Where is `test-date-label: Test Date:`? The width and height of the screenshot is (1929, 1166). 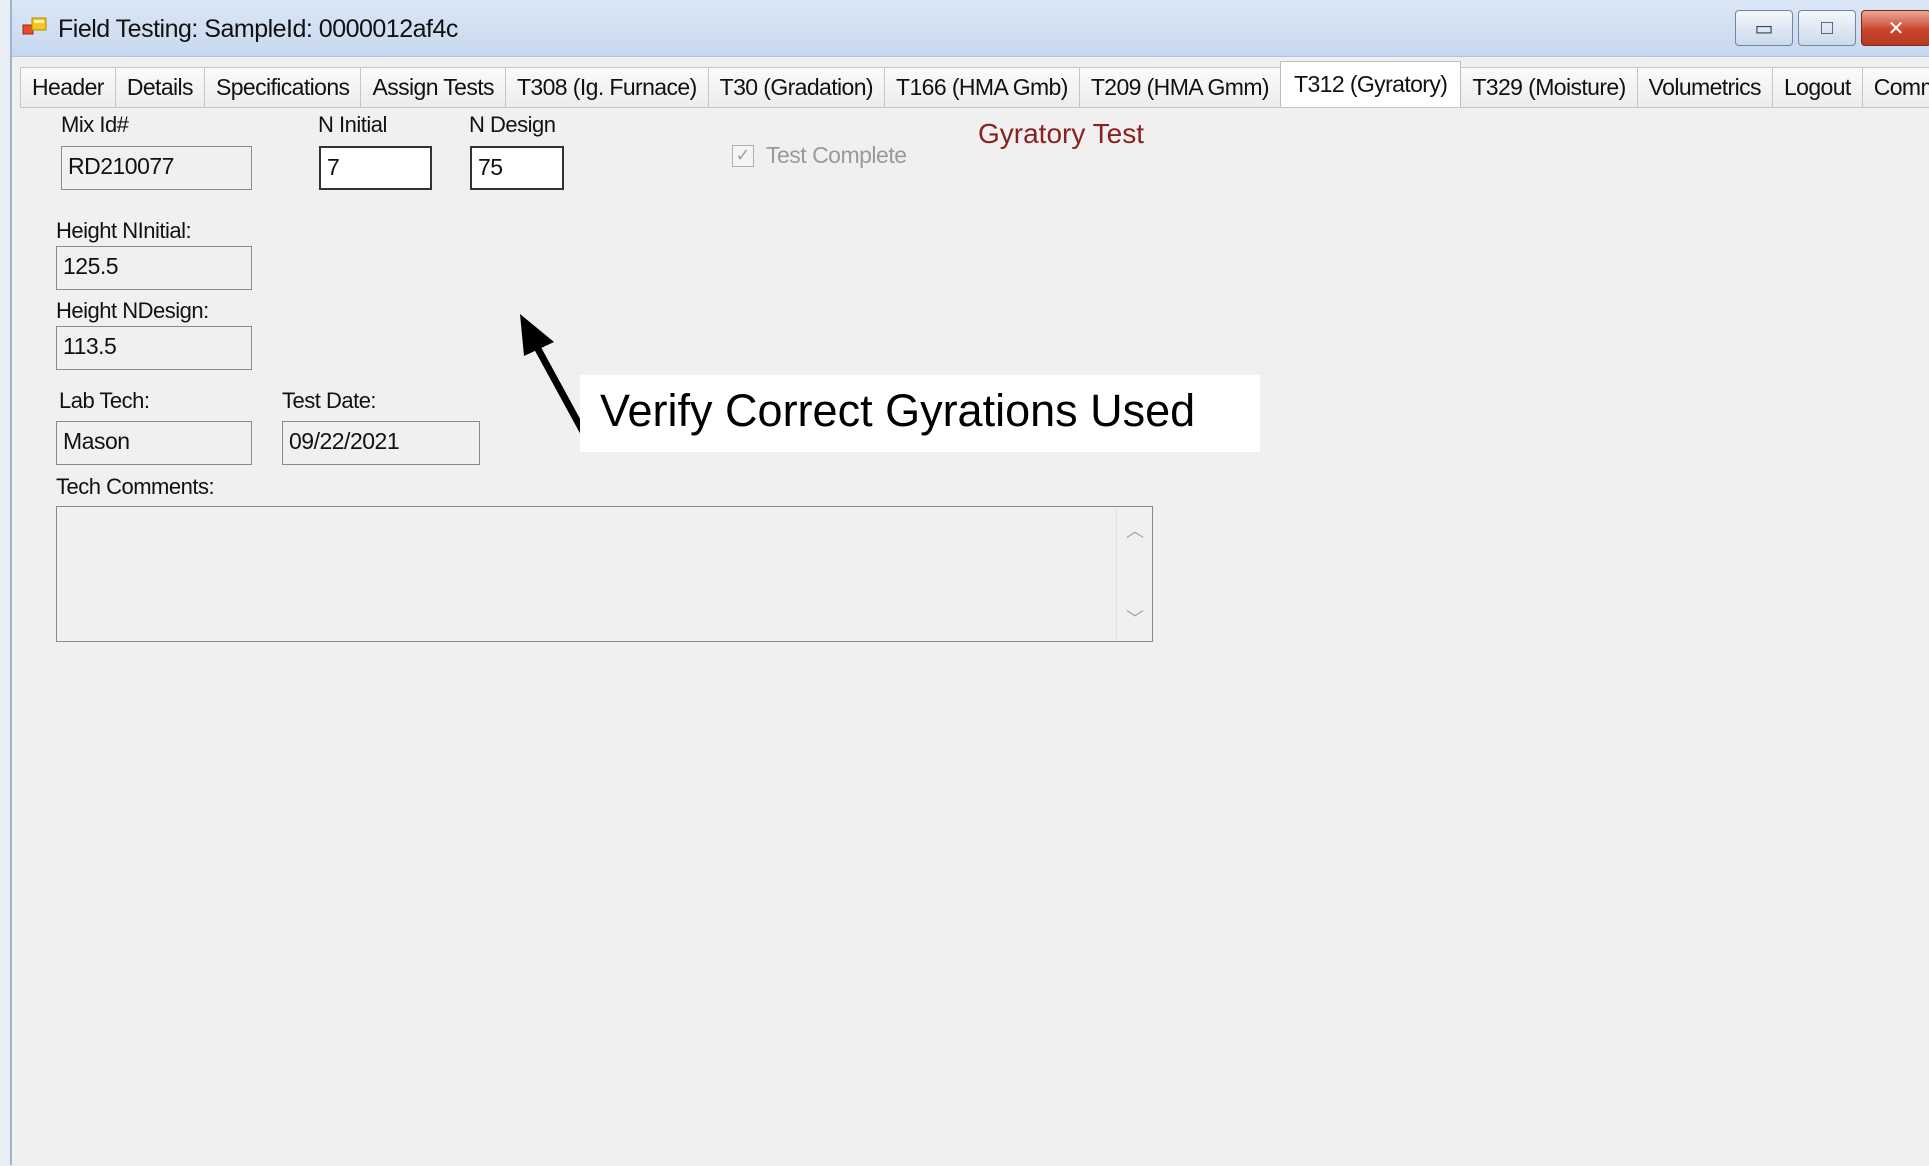 test-date-label: Test Date: is located at coordinates (329, 400).